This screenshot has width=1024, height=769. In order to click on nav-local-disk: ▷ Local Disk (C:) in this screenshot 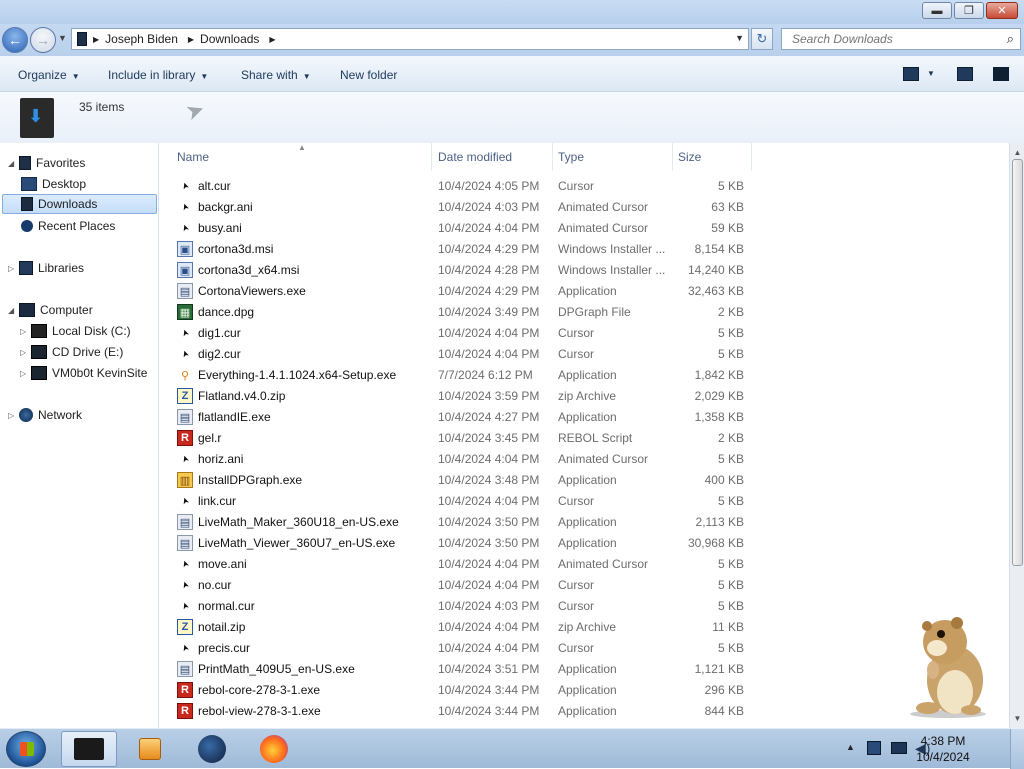, I will do `click(75, 331)`.